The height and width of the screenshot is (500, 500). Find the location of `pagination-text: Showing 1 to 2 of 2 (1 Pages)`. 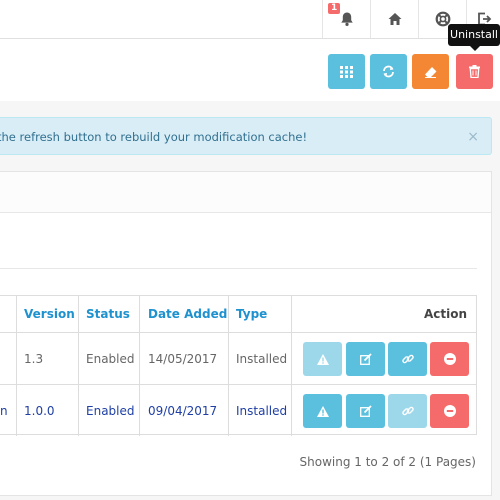

pagination-text: Showing 1 to 2 of 2 (1 Pages) is located at coordinates (387, 462).